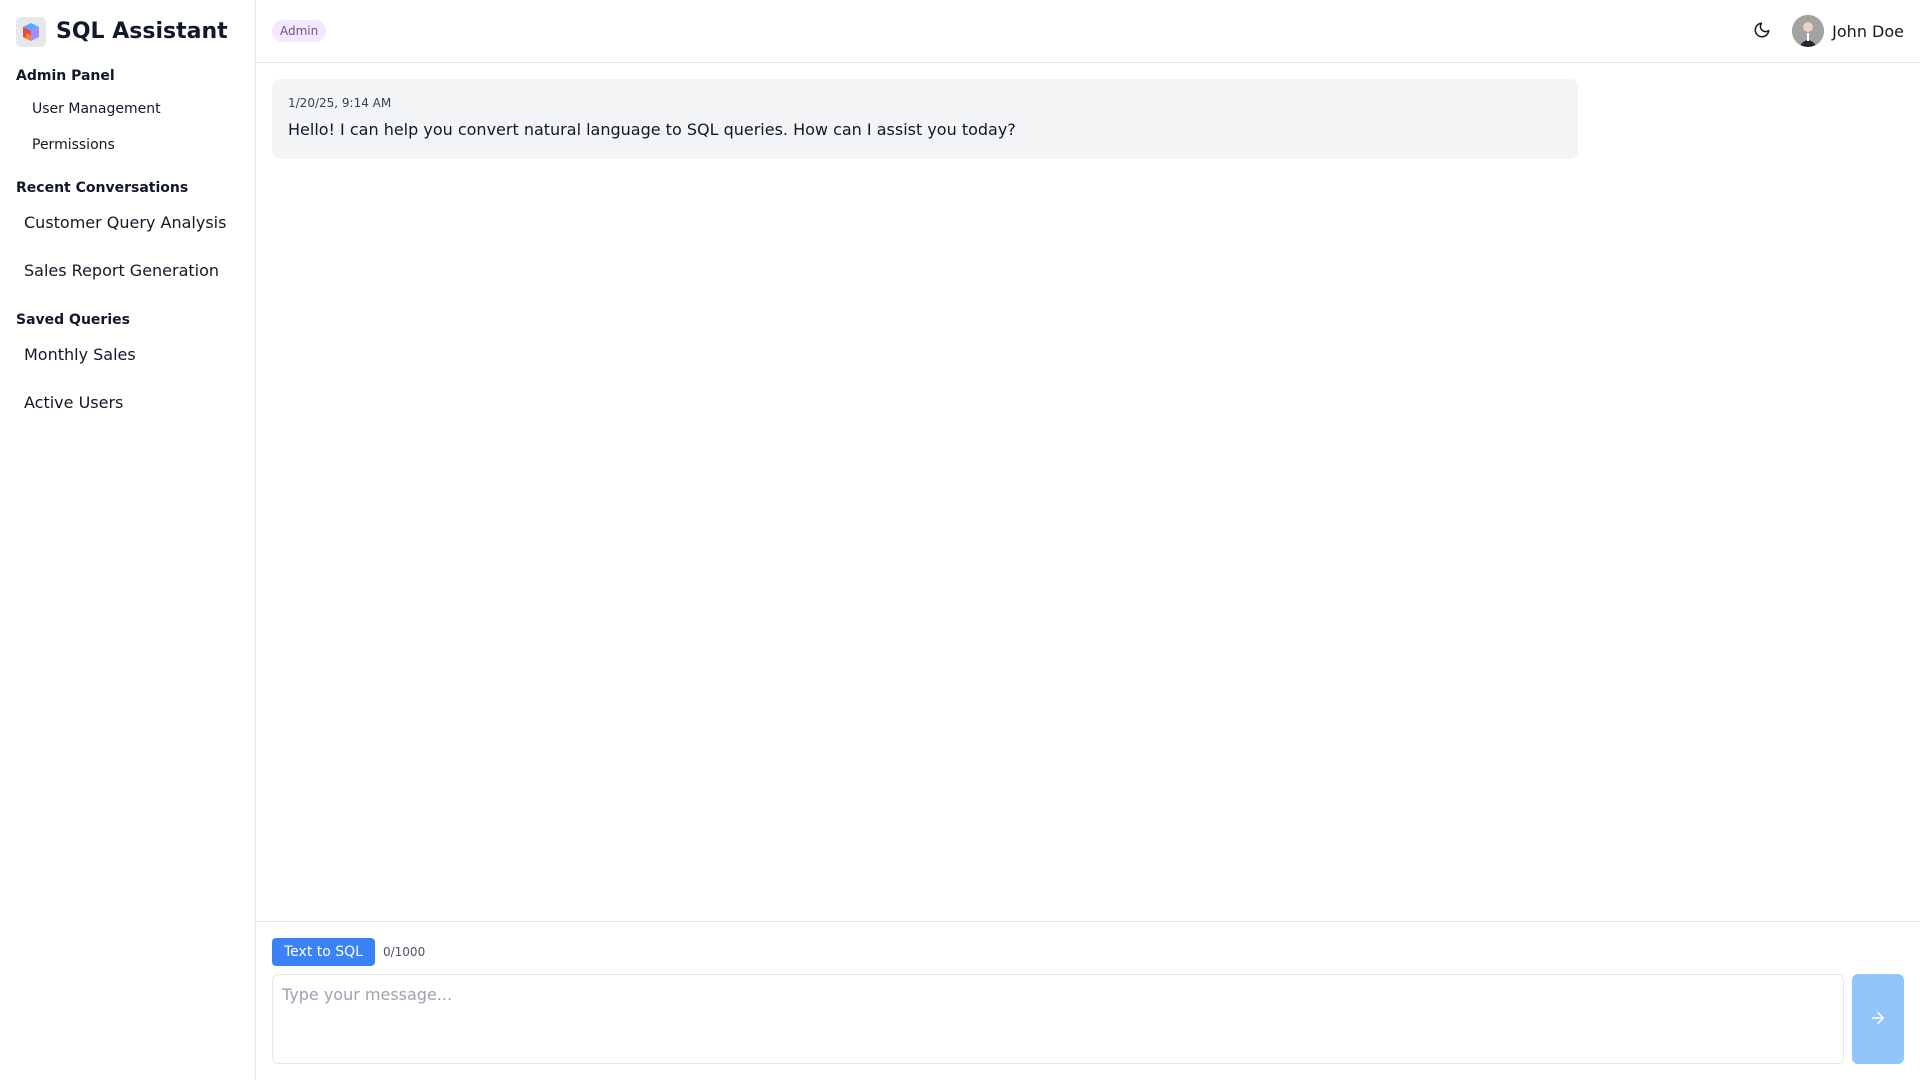  I want to click on admin-panel-list: User Management Permissions, so click(127, 127).